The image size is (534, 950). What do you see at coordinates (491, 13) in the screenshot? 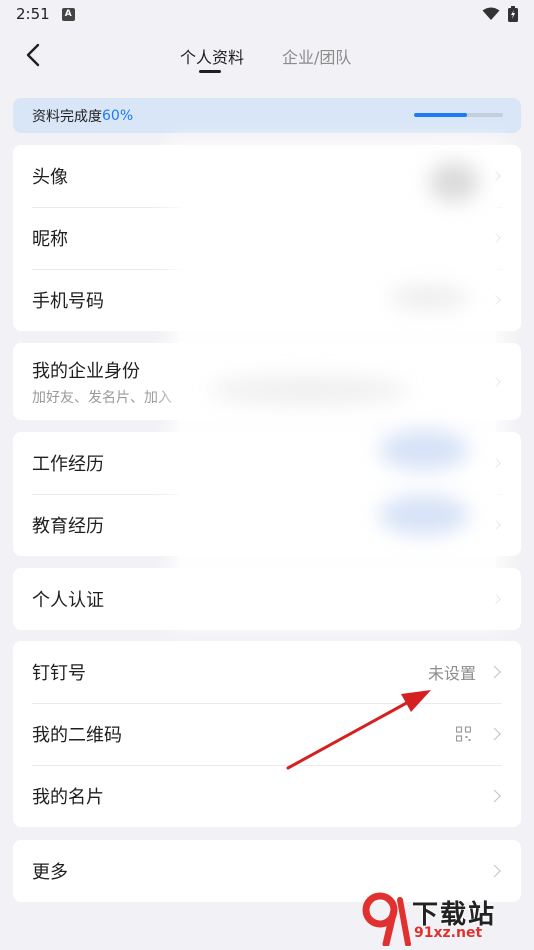
I see `wifi-icon` at bounding box center [491, 13].